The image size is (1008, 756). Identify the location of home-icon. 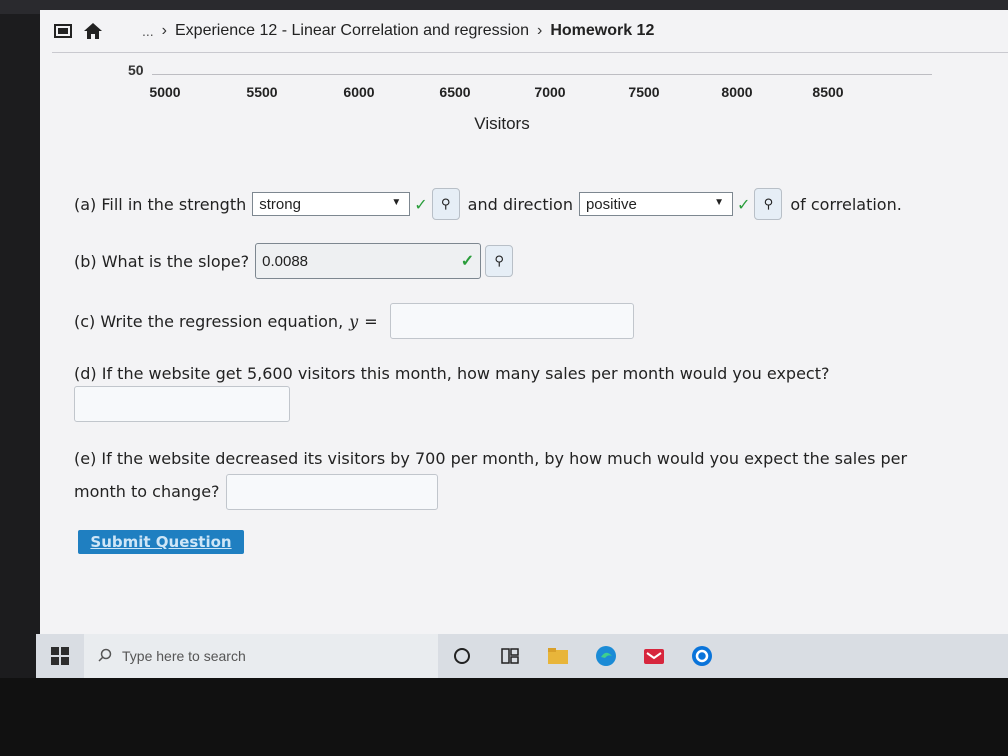
(93, 31).